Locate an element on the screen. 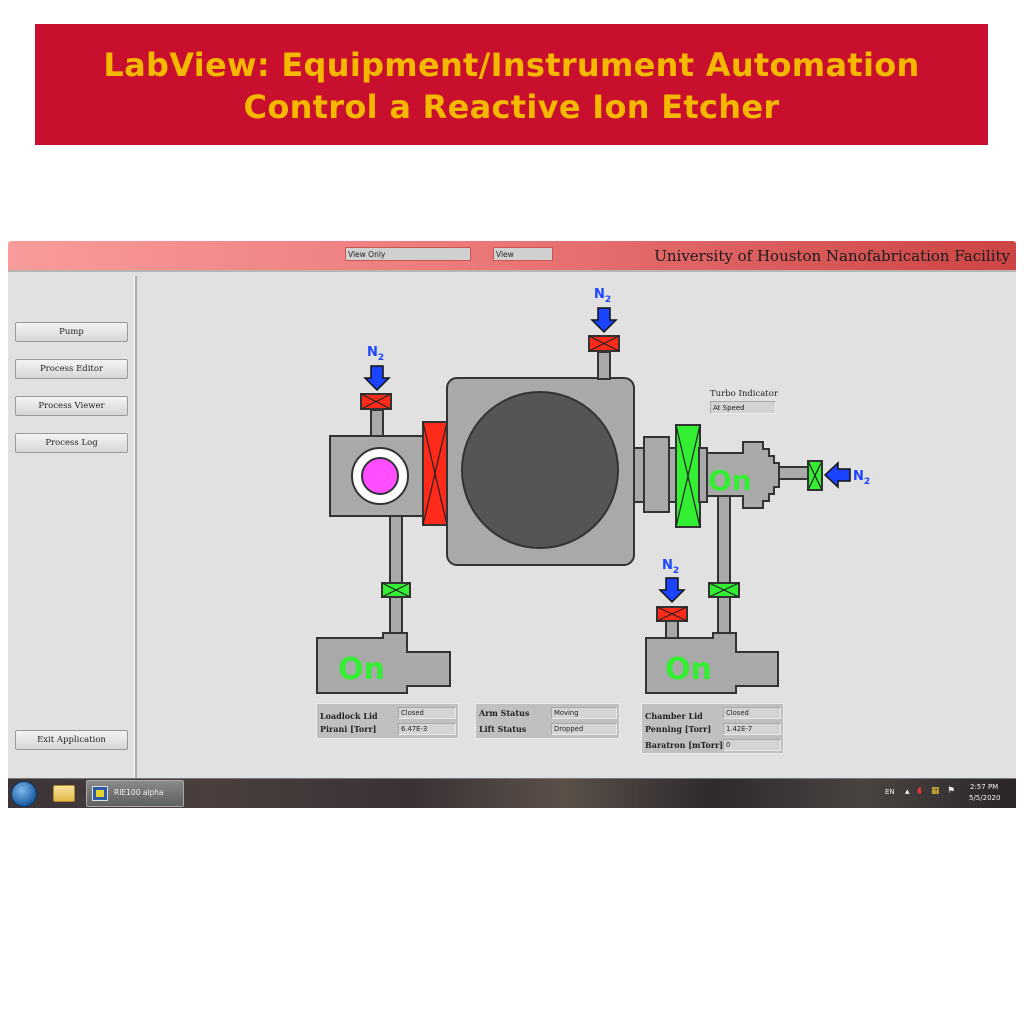  chamber-lid-label: Chamber Lid is located at coordinates (674, 716).